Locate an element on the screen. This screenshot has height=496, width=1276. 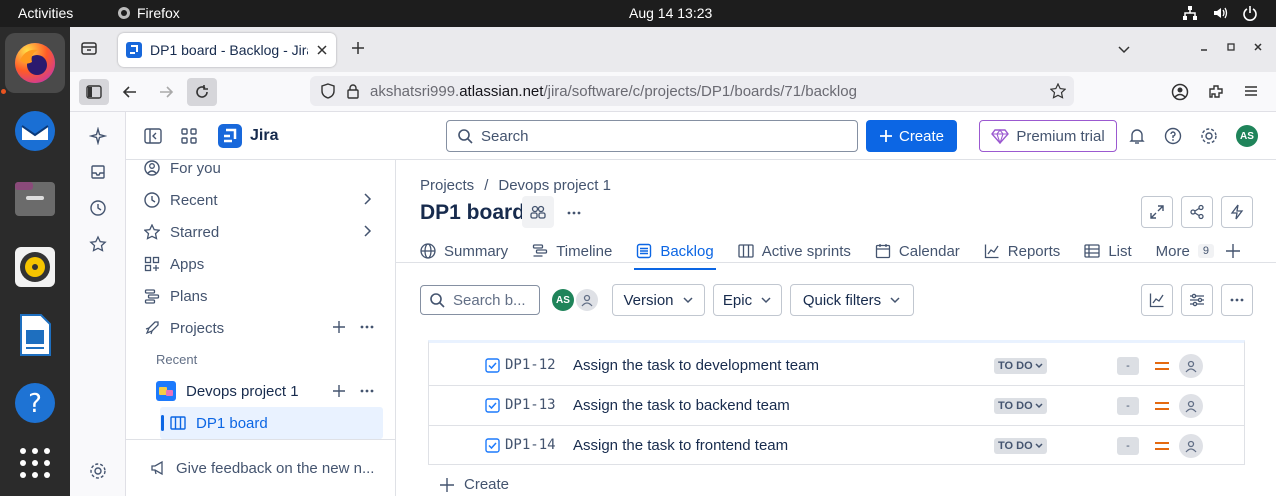
dock-files is located at coordinates (35, 199).